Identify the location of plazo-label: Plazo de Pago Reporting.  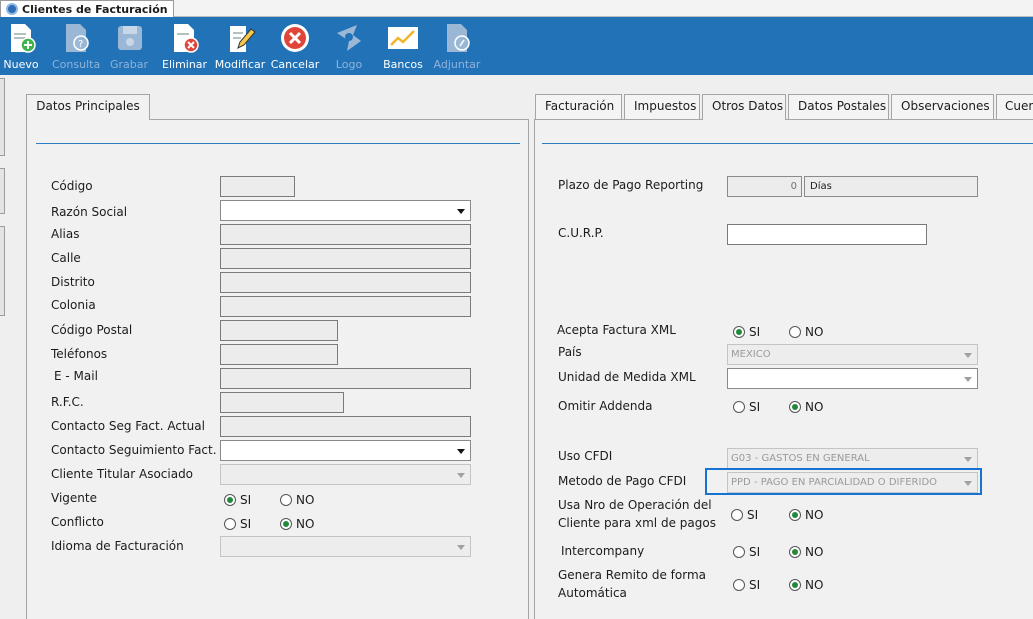
(631, 185).